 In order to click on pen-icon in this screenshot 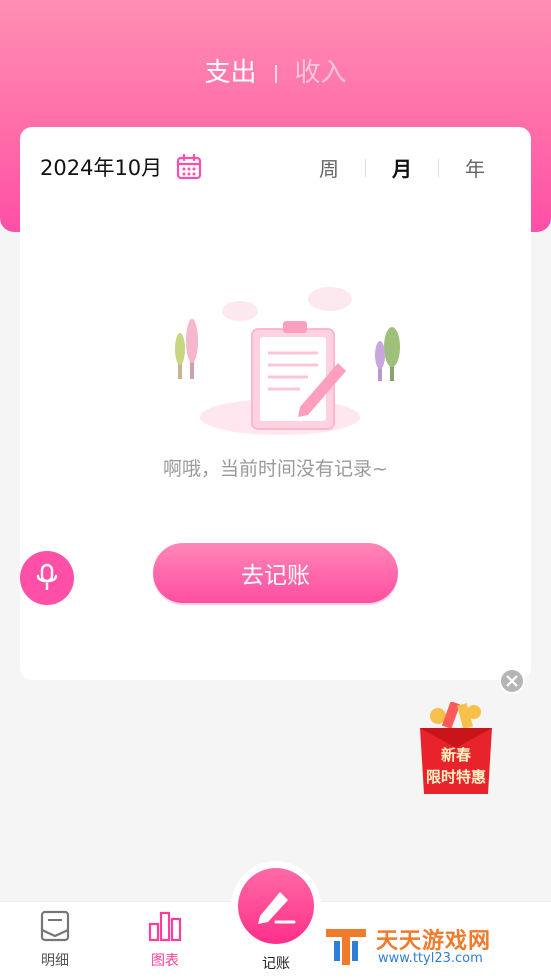, I will do `click(277, 908)`.